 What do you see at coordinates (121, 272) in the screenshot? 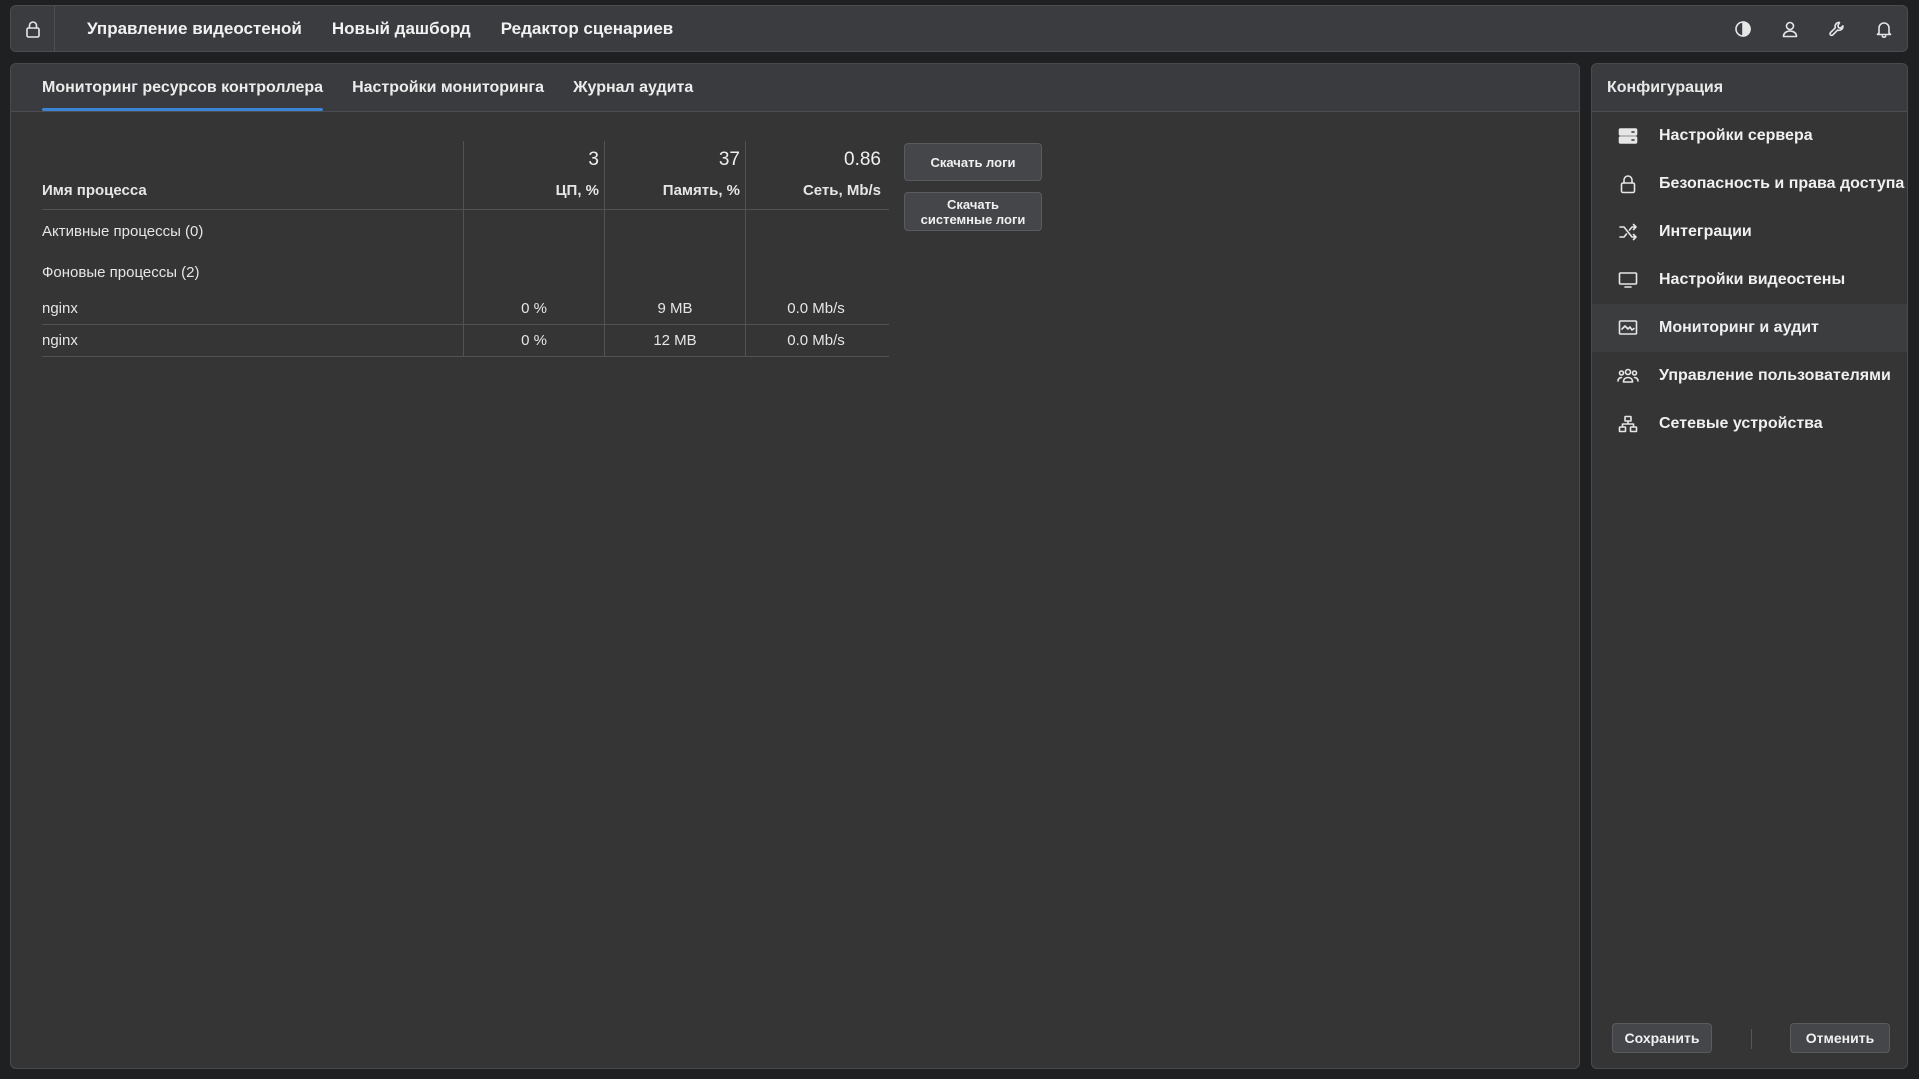
I see `group-label-background: Фоновые процессы (2)` at bounding box center [121, 272].